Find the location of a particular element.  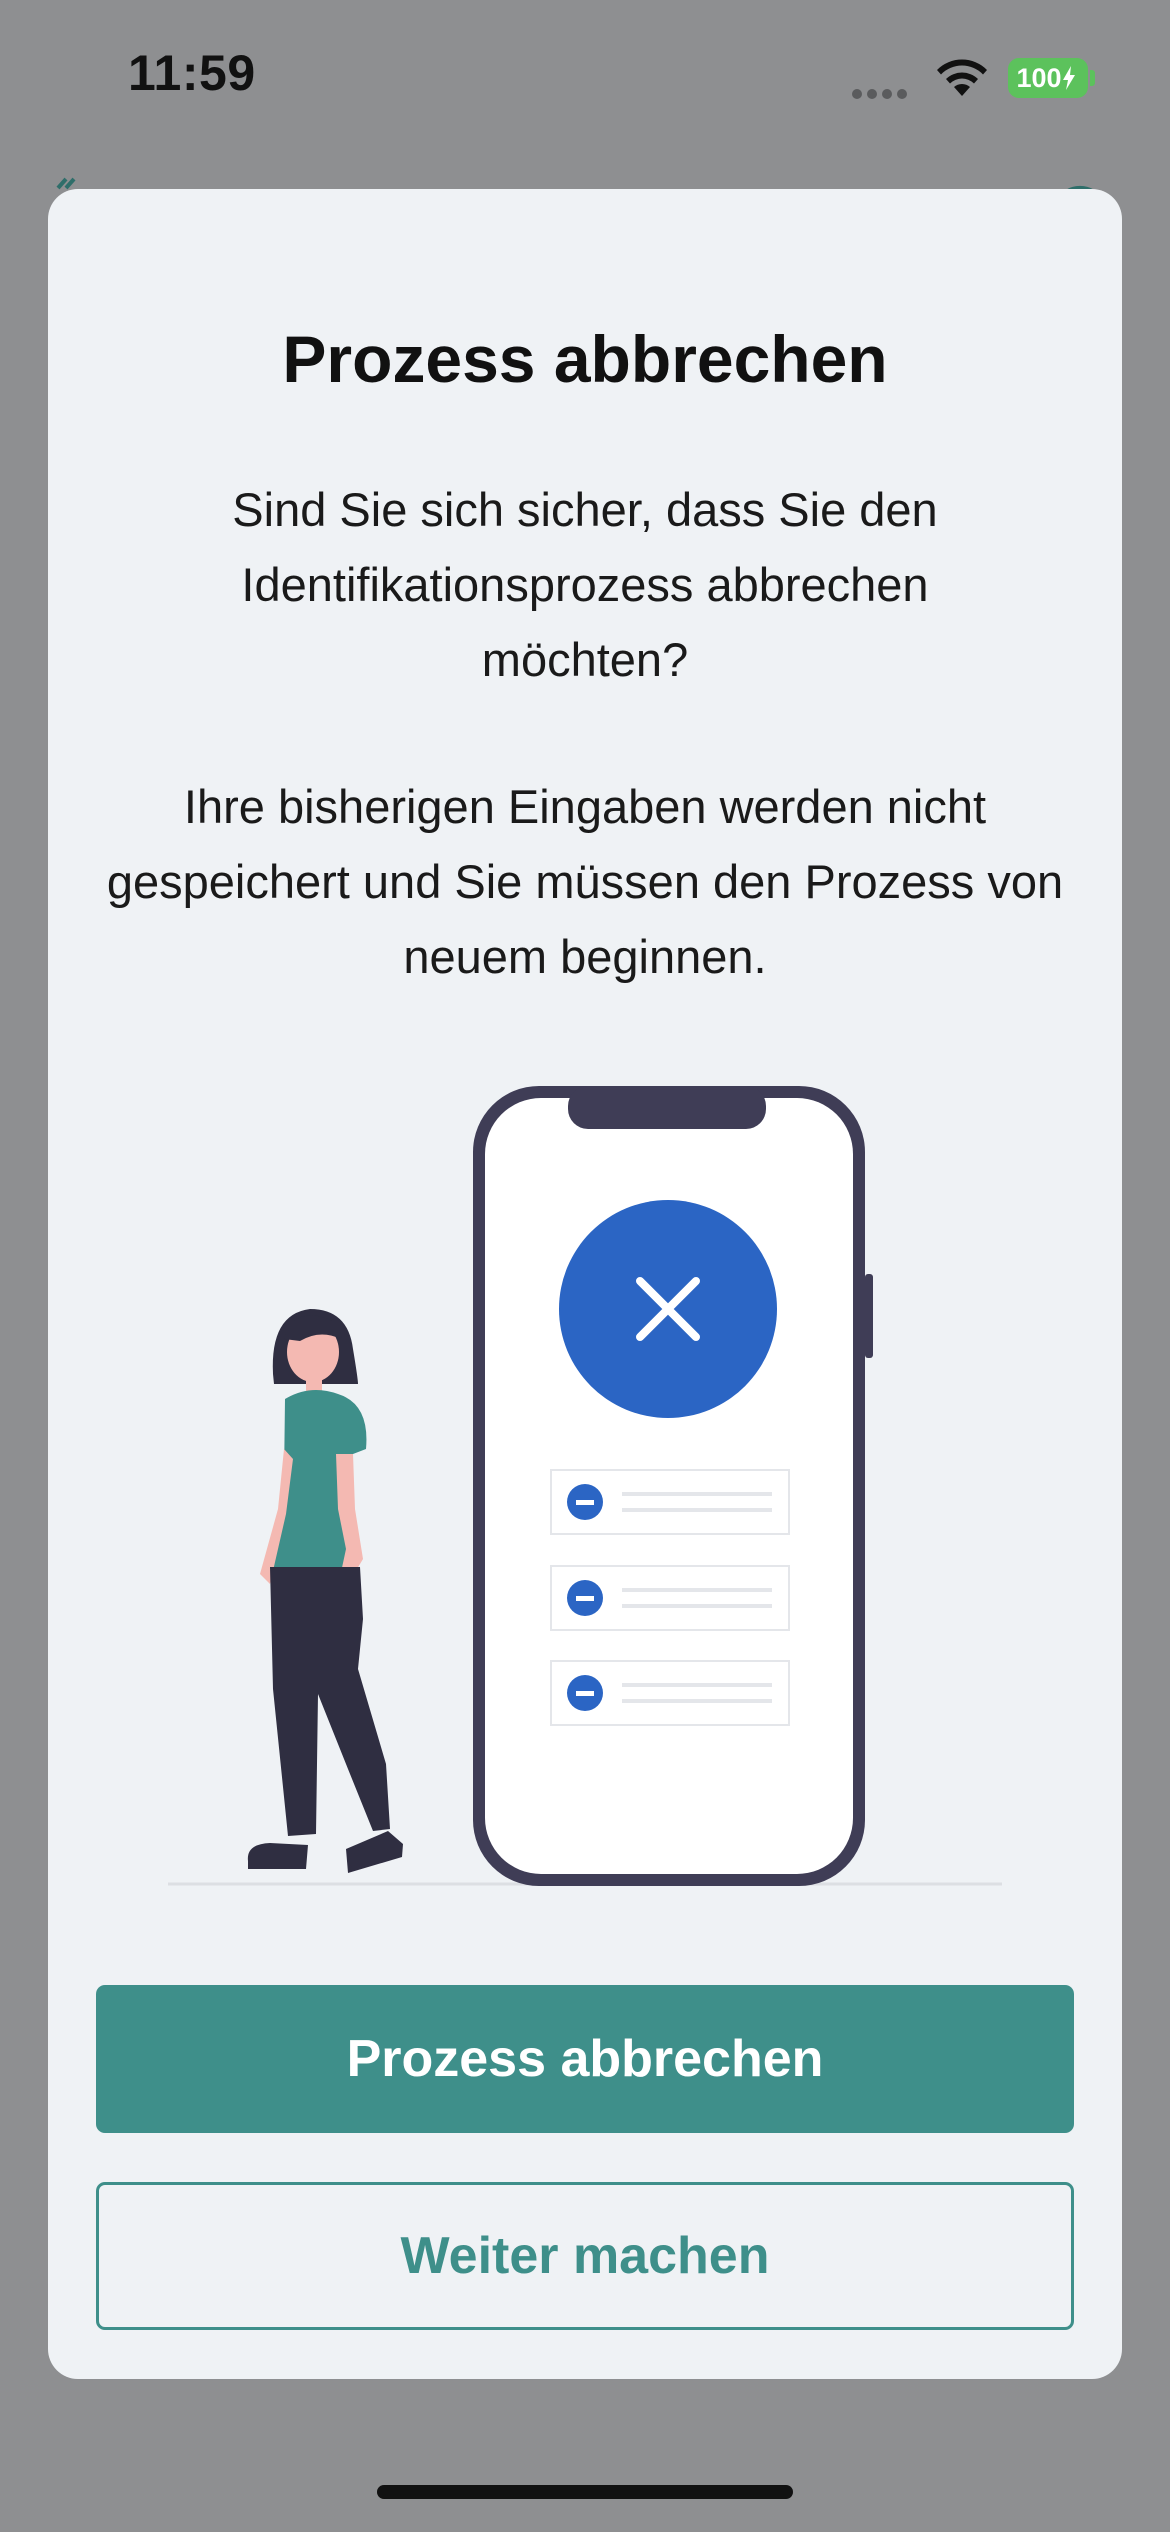

person-illustration is located at coordinates (325, 1591).